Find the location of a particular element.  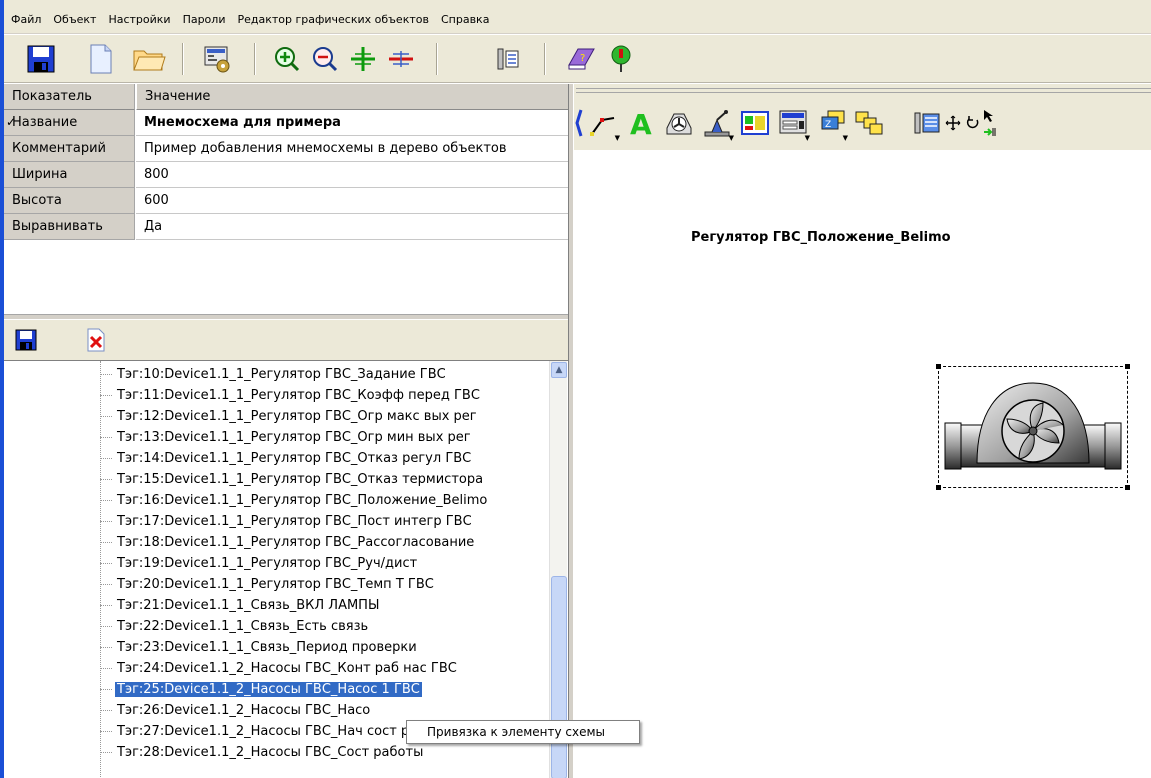

toolbar-grip is located at coordinates (863, 90).